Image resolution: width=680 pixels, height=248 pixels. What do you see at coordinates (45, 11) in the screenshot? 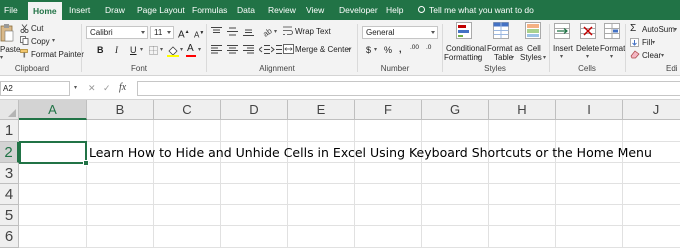
I see `tab-home: Home` at bounding box center [45, 11].